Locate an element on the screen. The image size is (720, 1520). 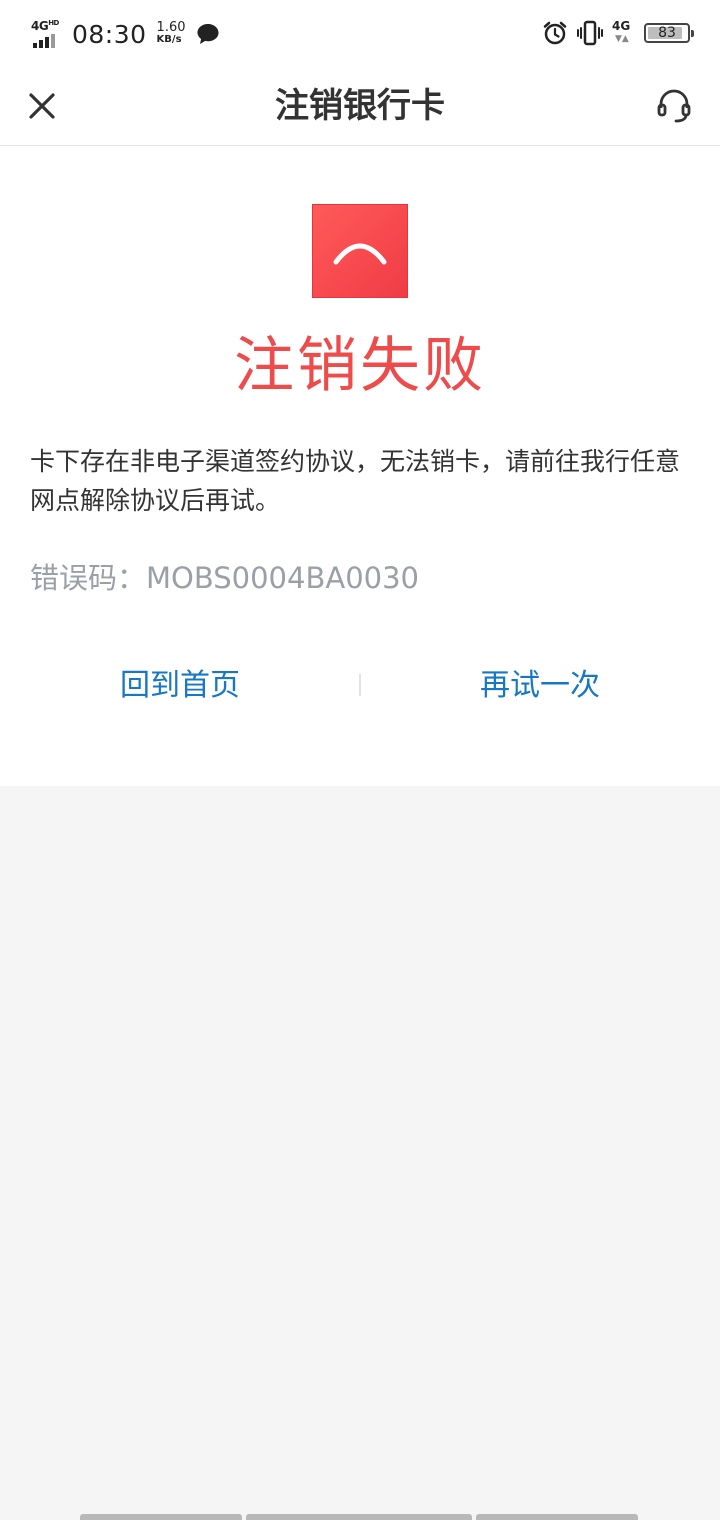
customer-service-button is located at coordinates (674, 106).